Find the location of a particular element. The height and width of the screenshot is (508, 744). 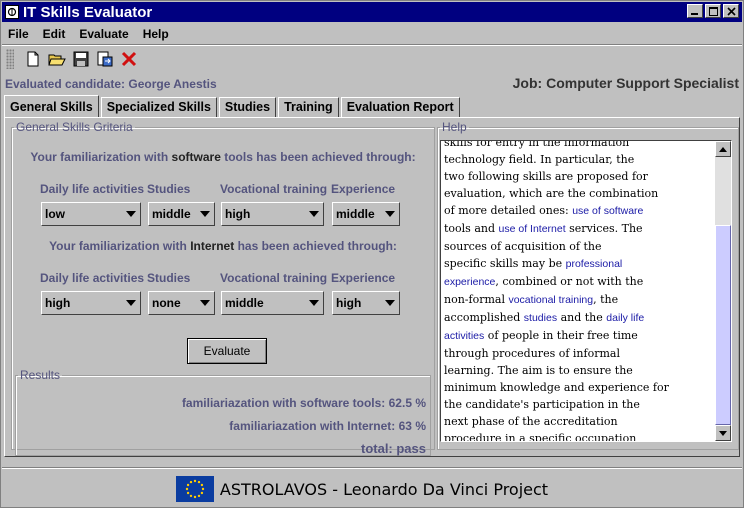

internet-daily-select: high is located at coordinates (91, 303).